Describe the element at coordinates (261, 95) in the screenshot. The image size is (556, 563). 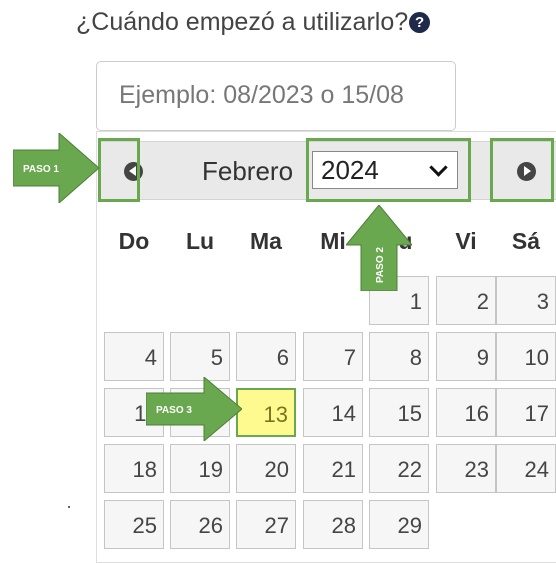
I see `date-input-placeholder: Ejemplo: 08/2023 o 15/08` at that location.